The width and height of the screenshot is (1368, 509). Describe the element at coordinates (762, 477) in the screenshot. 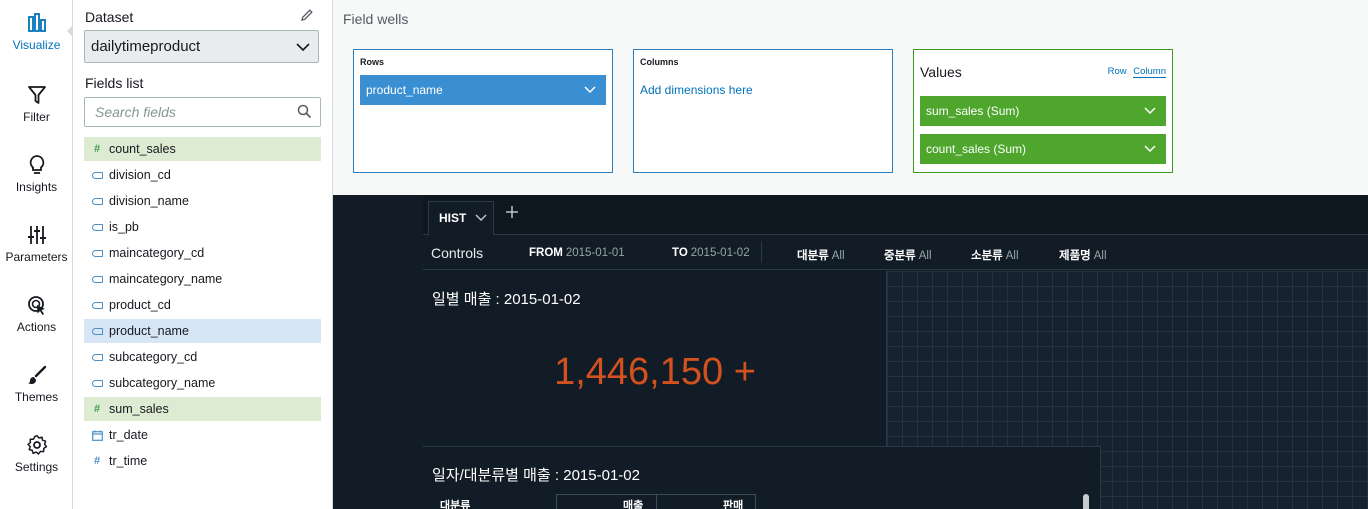

I see `table-visual: 일자/대분류별 매출 : 2015-01-02 대분류 매출 판매` at that location.